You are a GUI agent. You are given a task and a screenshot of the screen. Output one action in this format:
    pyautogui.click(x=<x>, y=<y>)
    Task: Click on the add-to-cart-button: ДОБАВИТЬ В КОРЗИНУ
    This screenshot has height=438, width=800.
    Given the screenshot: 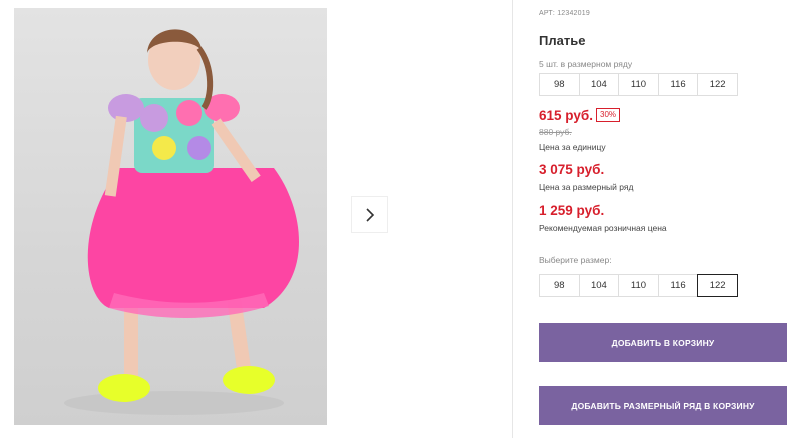 What is the action you would take?
    pyautogui.click(x=663, y=342)
    